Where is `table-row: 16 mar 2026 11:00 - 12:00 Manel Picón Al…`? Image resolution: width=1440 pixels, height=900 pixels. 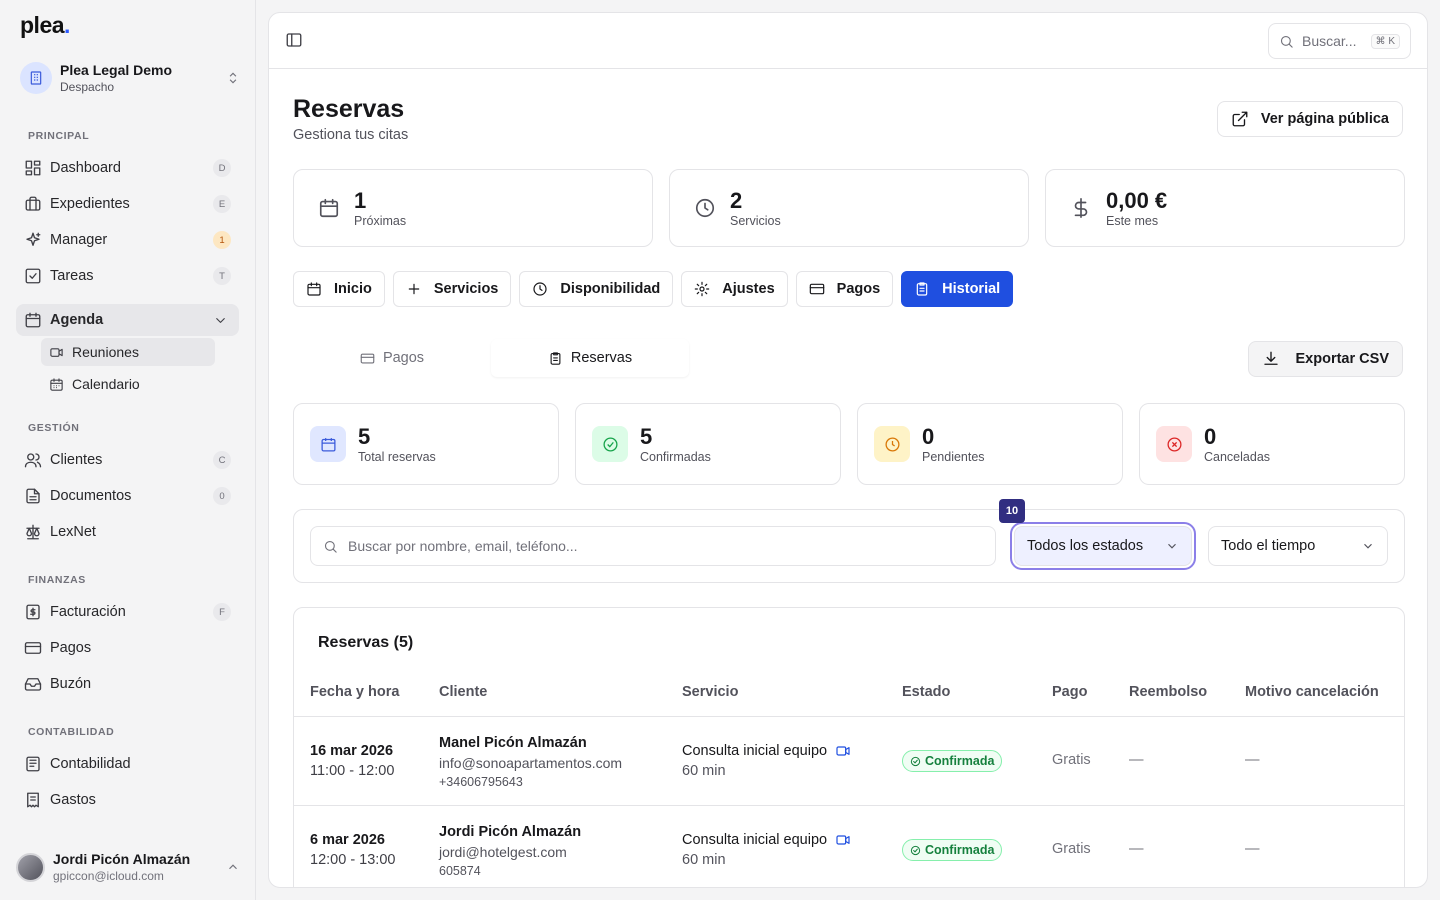
table-row: 16 mar 2026 11:00 - 12:00 Manel Picón Al… is located at coordinates (849, 761).